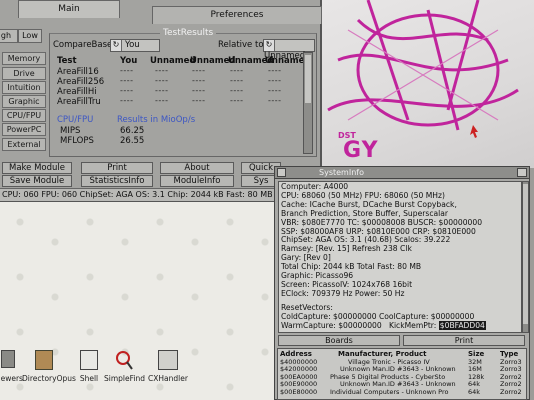 Image resolution: width=534 pixels, height=400 pixels. What do you see at coordinates (168, 378) in the screenshot?
I see `desktop-icon-label: CXHandler` at bounding box center [168, 378].